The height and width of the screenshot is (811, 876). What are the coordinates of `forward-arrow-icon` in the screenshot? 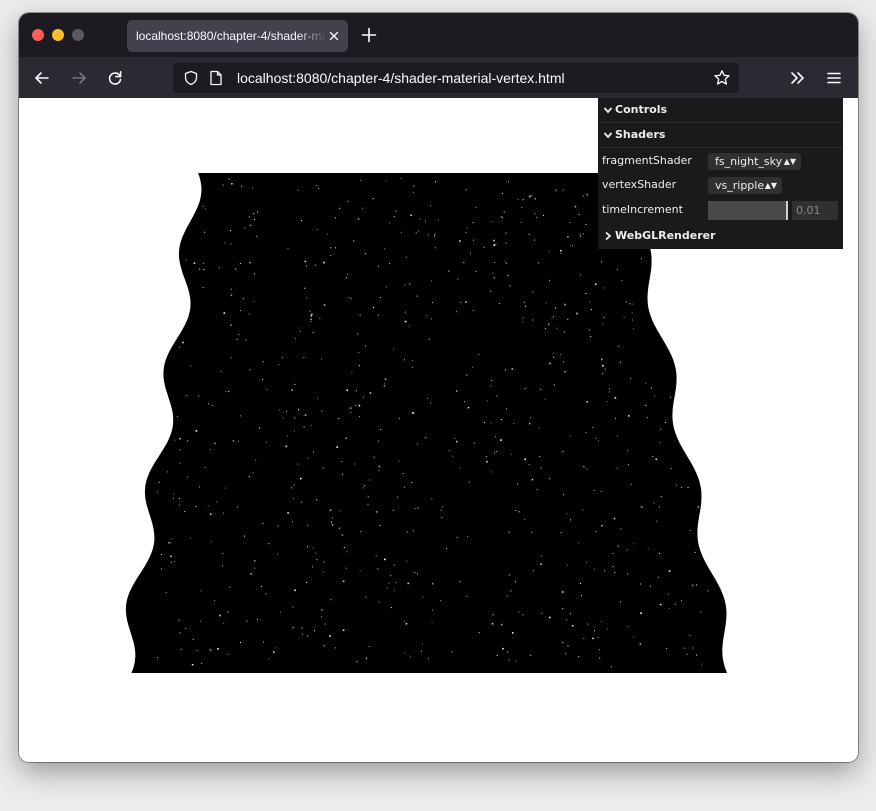 It's located at (79, 78).